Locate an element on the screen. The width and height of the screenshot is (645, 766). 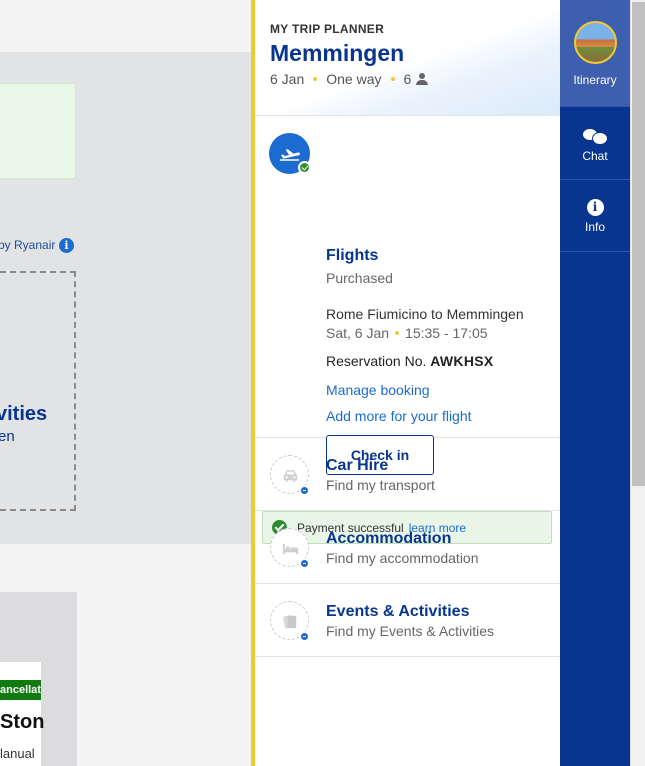
nav-itinerary: Itinerary is located at coordinates (595, 53).